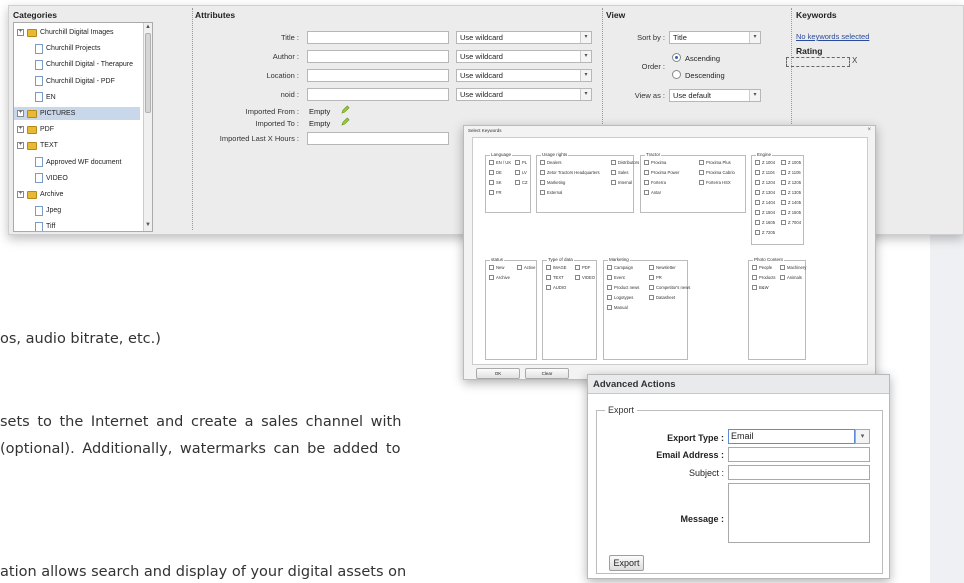 This screenshot has height=583, width=964. Describe the element at coordinates (495, 182) in the screenshot. I see `keyword-checkbox: SK` at that location.